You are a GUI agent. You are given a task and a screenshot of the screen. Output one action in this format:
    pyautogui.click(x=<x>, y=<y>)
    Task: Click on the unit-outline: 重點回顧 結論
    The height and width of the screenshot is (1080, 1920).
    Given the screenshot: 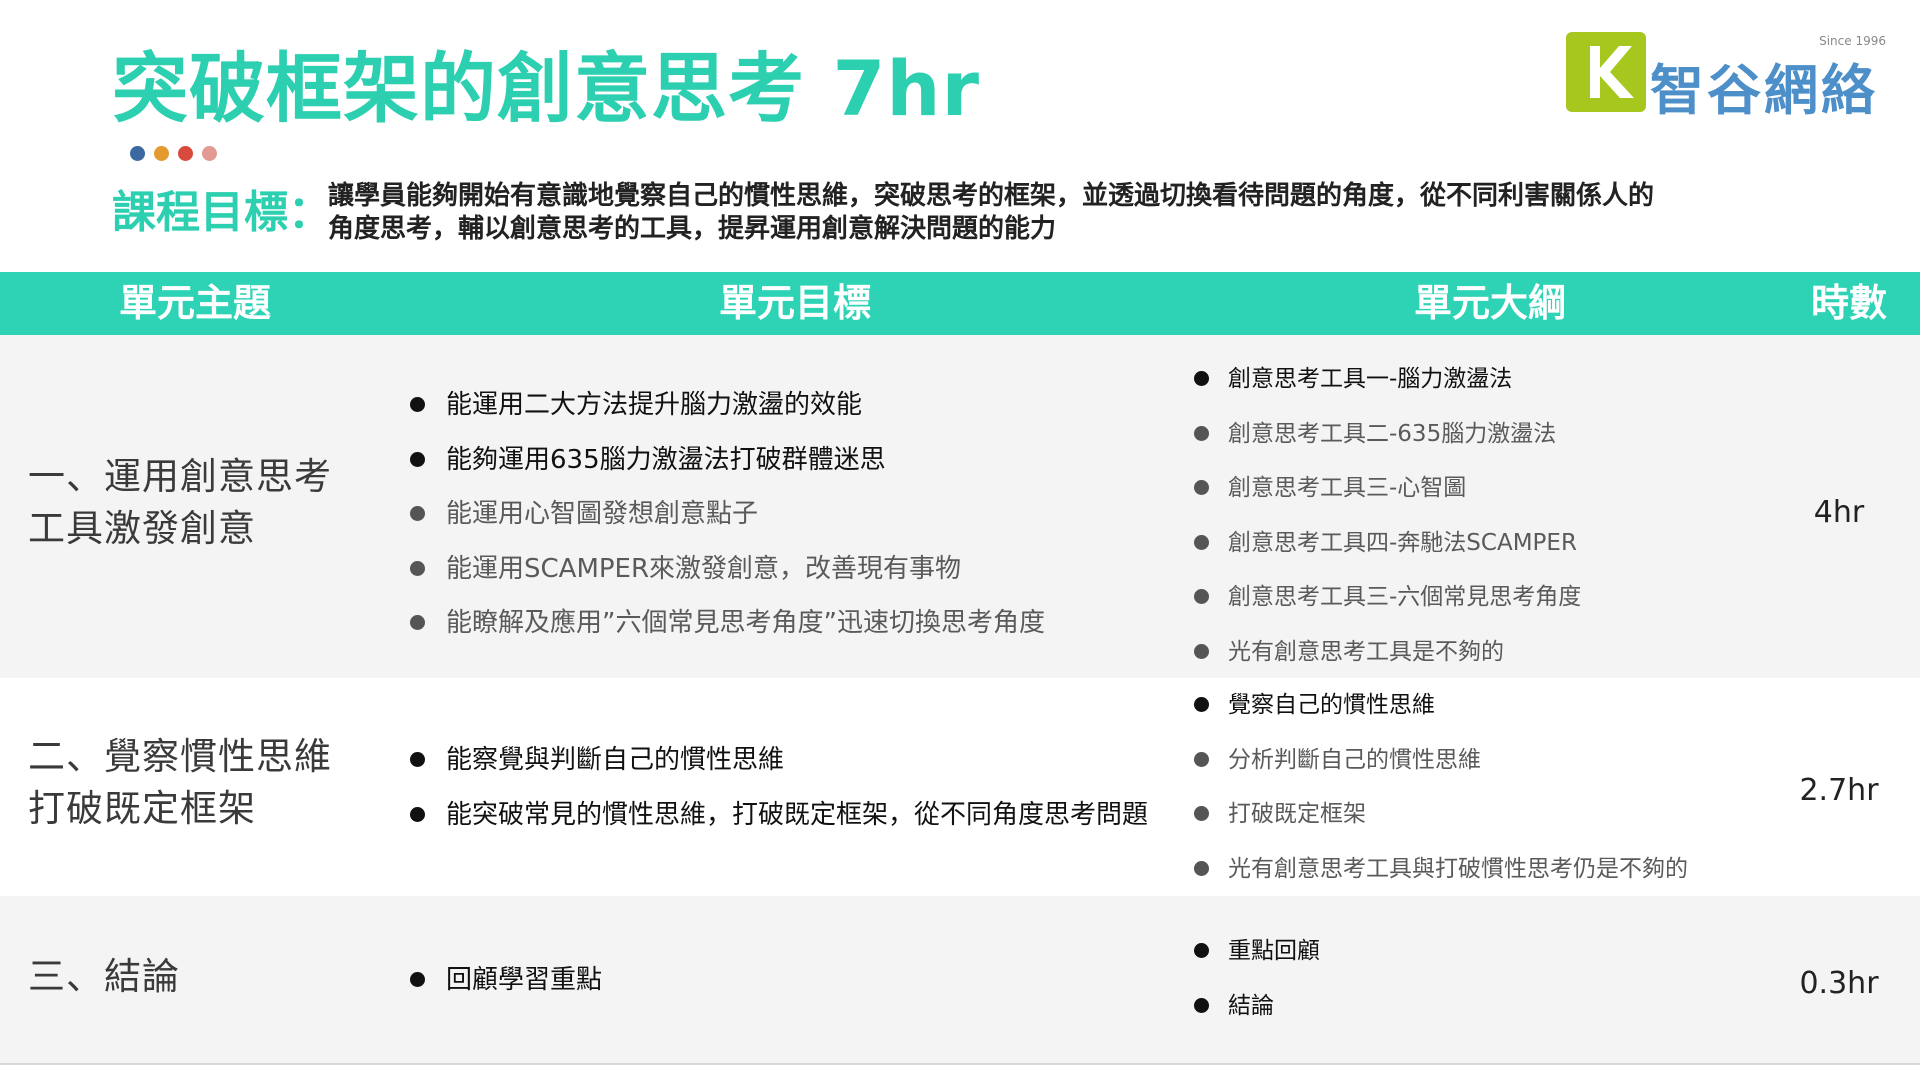 What is the action you would take?
    pyautogui.click(x=1256, y=978)
    